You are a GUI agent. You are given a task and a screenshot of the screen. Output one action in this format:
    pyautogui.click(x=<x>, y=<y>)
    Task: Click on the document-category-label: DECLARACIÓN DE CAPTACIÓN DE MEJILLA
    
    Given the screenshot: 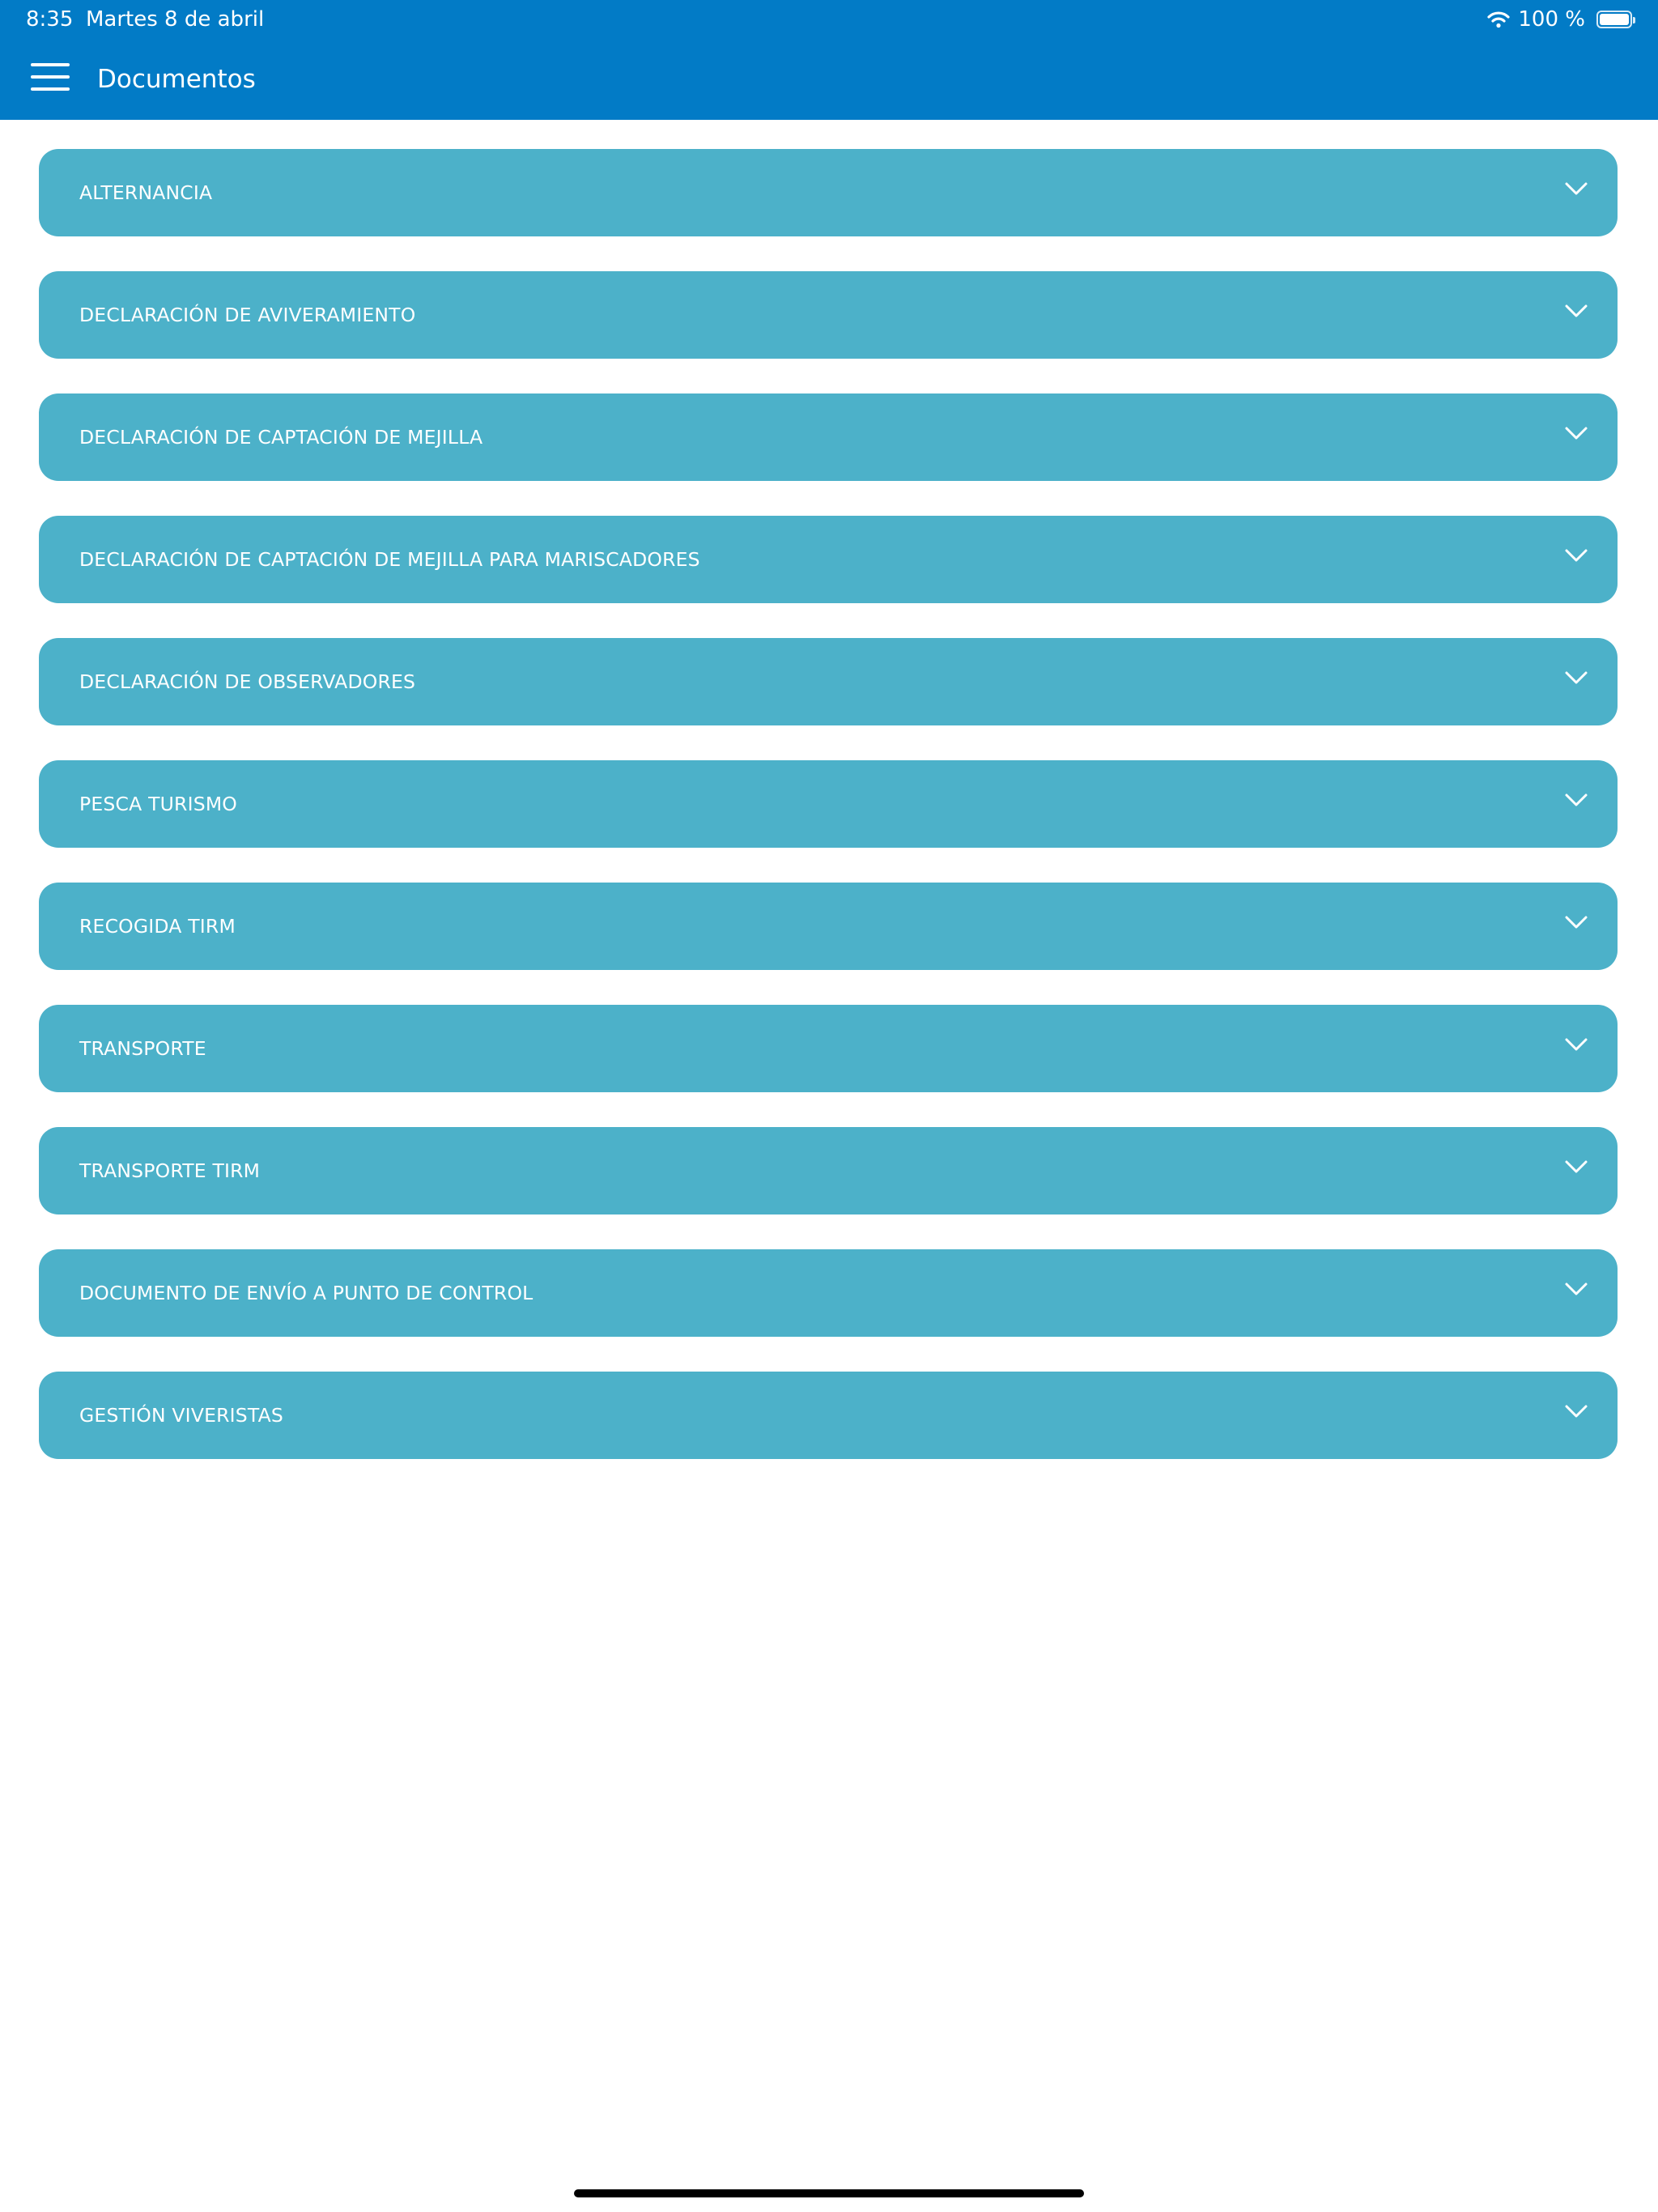 What is the action you would take?
    pyautogui.click(x=281, y=438)
    